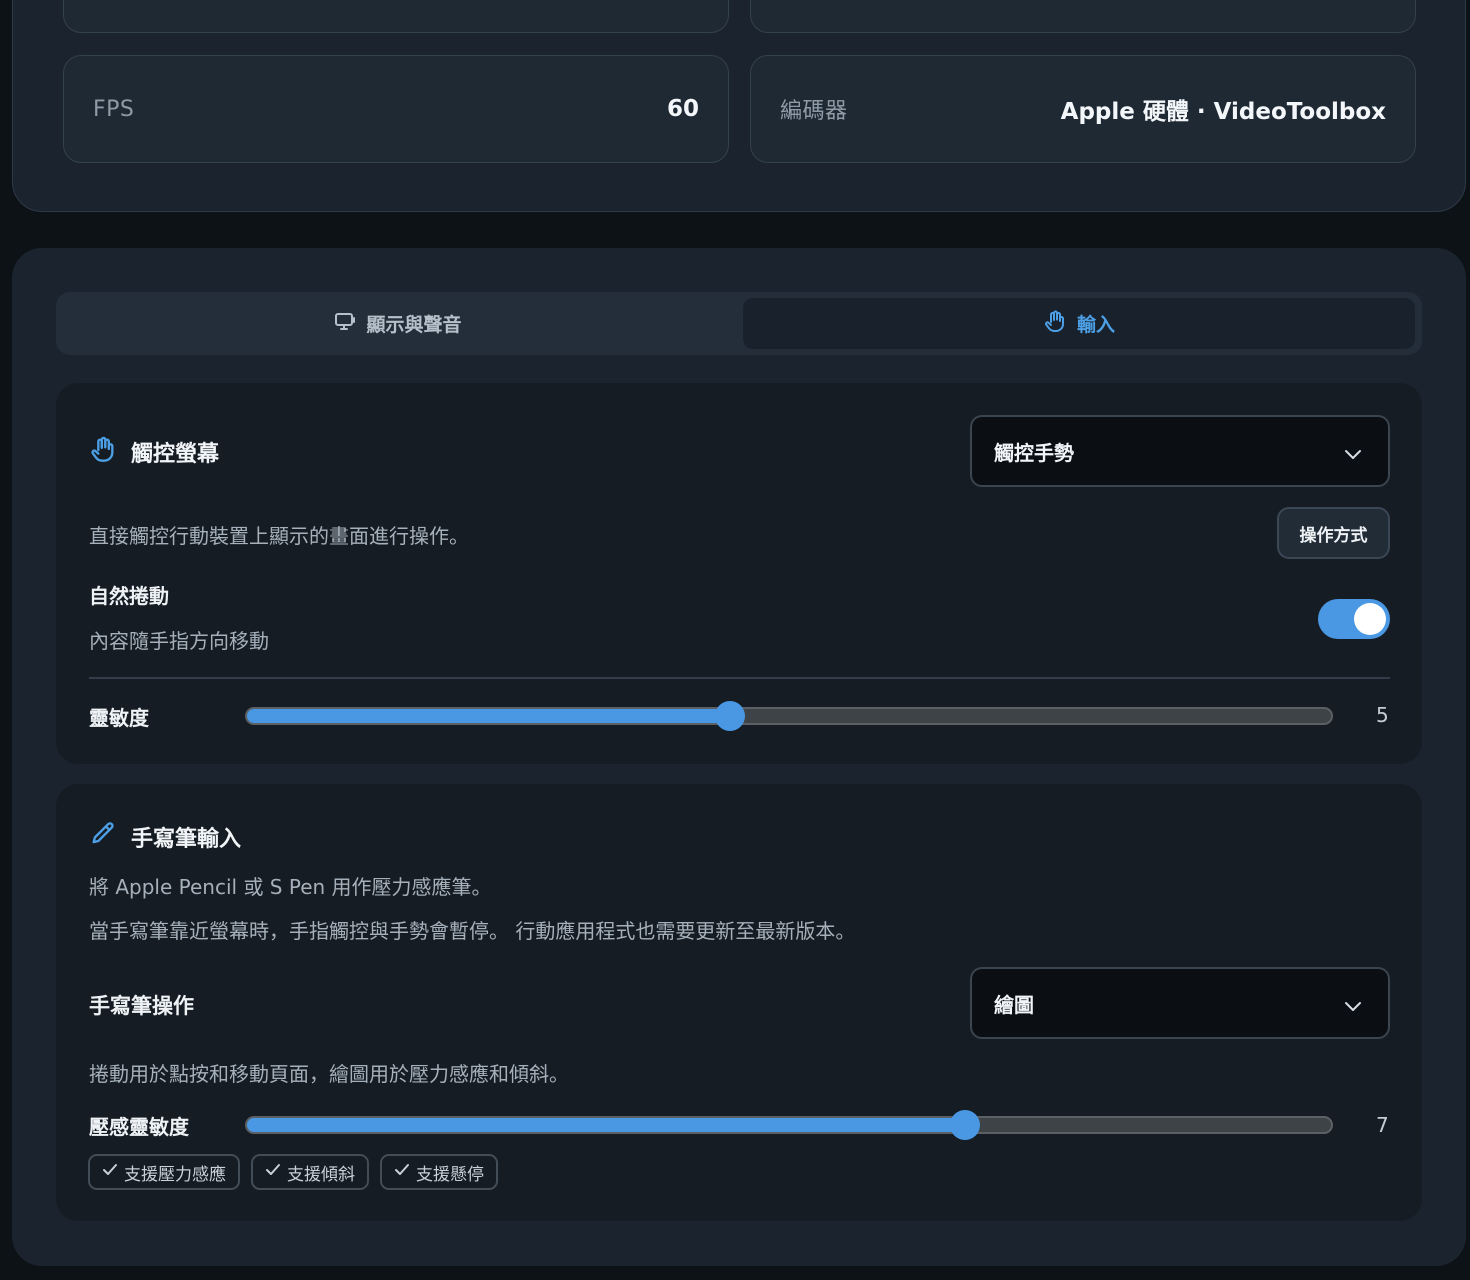 The height and width of the screenshot is (1280, 1470). I want to click on tab-input-label: 輸入, so click(1095, 325).